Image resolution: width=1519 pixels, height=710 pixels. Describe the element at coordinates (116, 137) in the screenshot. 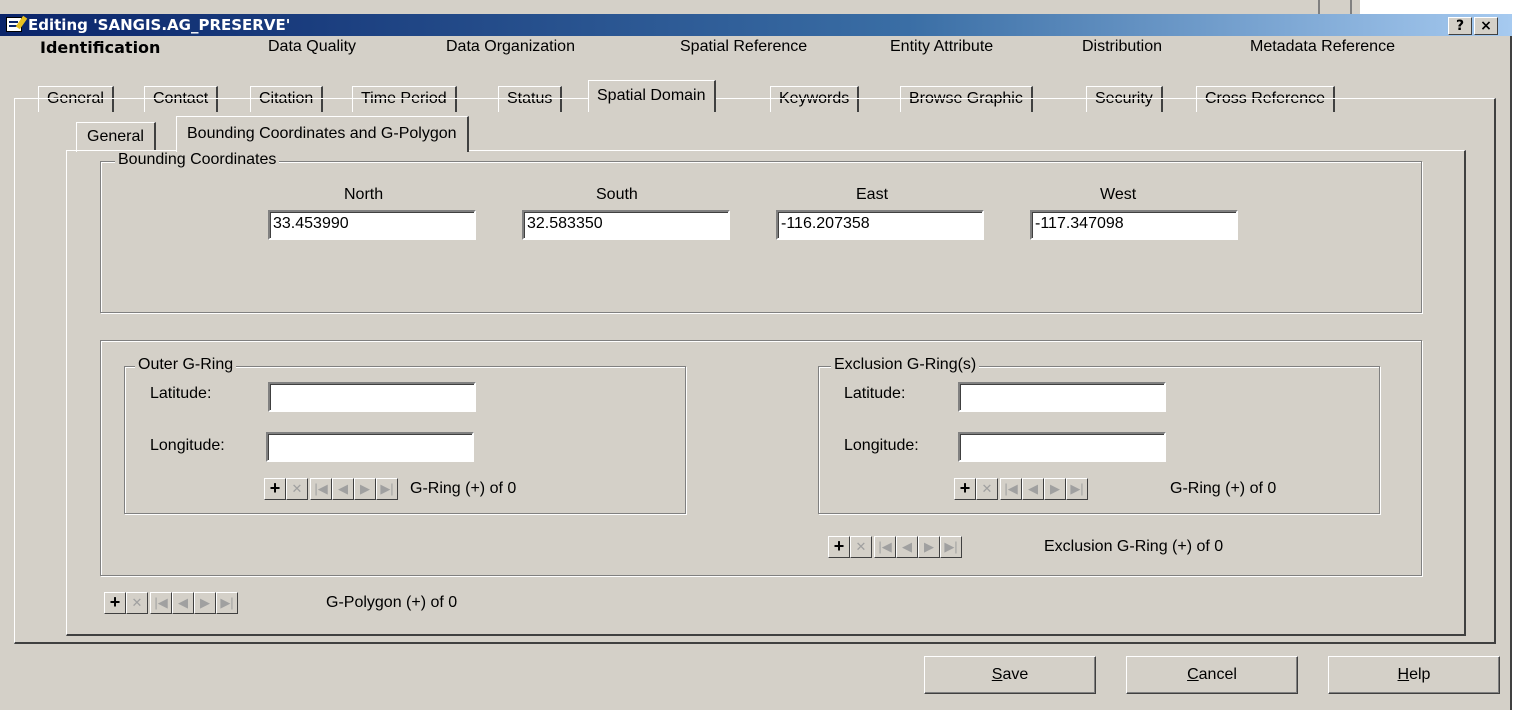

I see `inner-tab-general: General` at that location.